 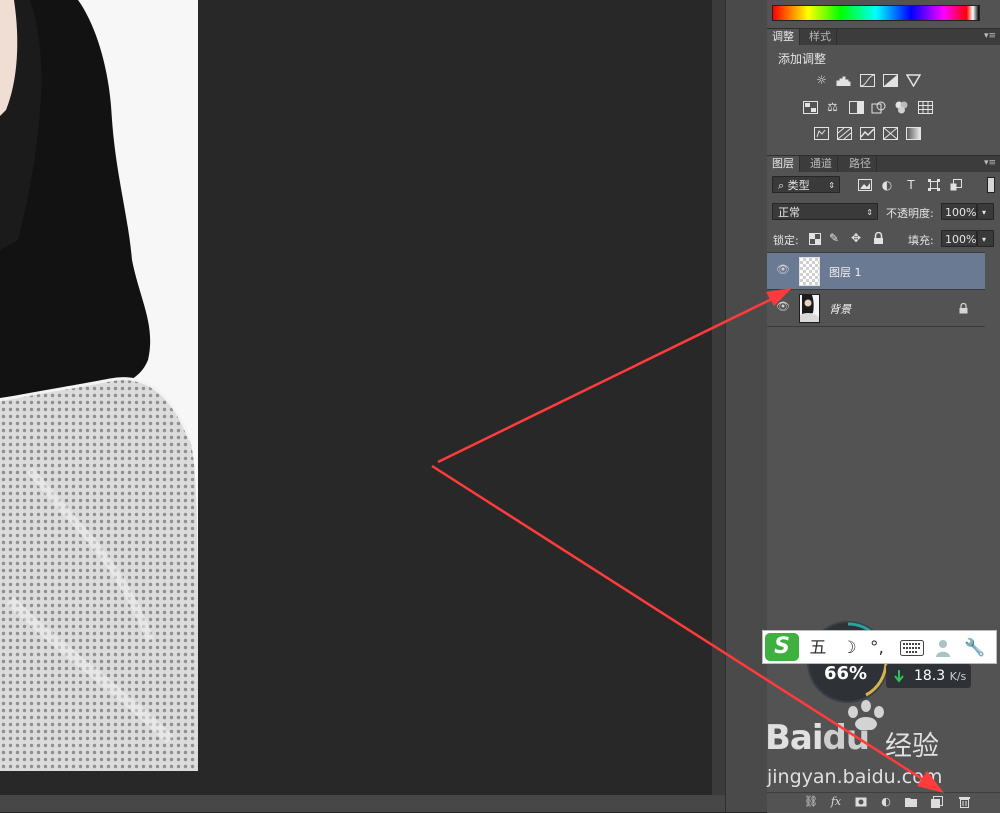 What do you see at coordinates (876, 308) in the screenshot?
I see `layer-row-background: 👁 背景` at bounding box center [876, 308].